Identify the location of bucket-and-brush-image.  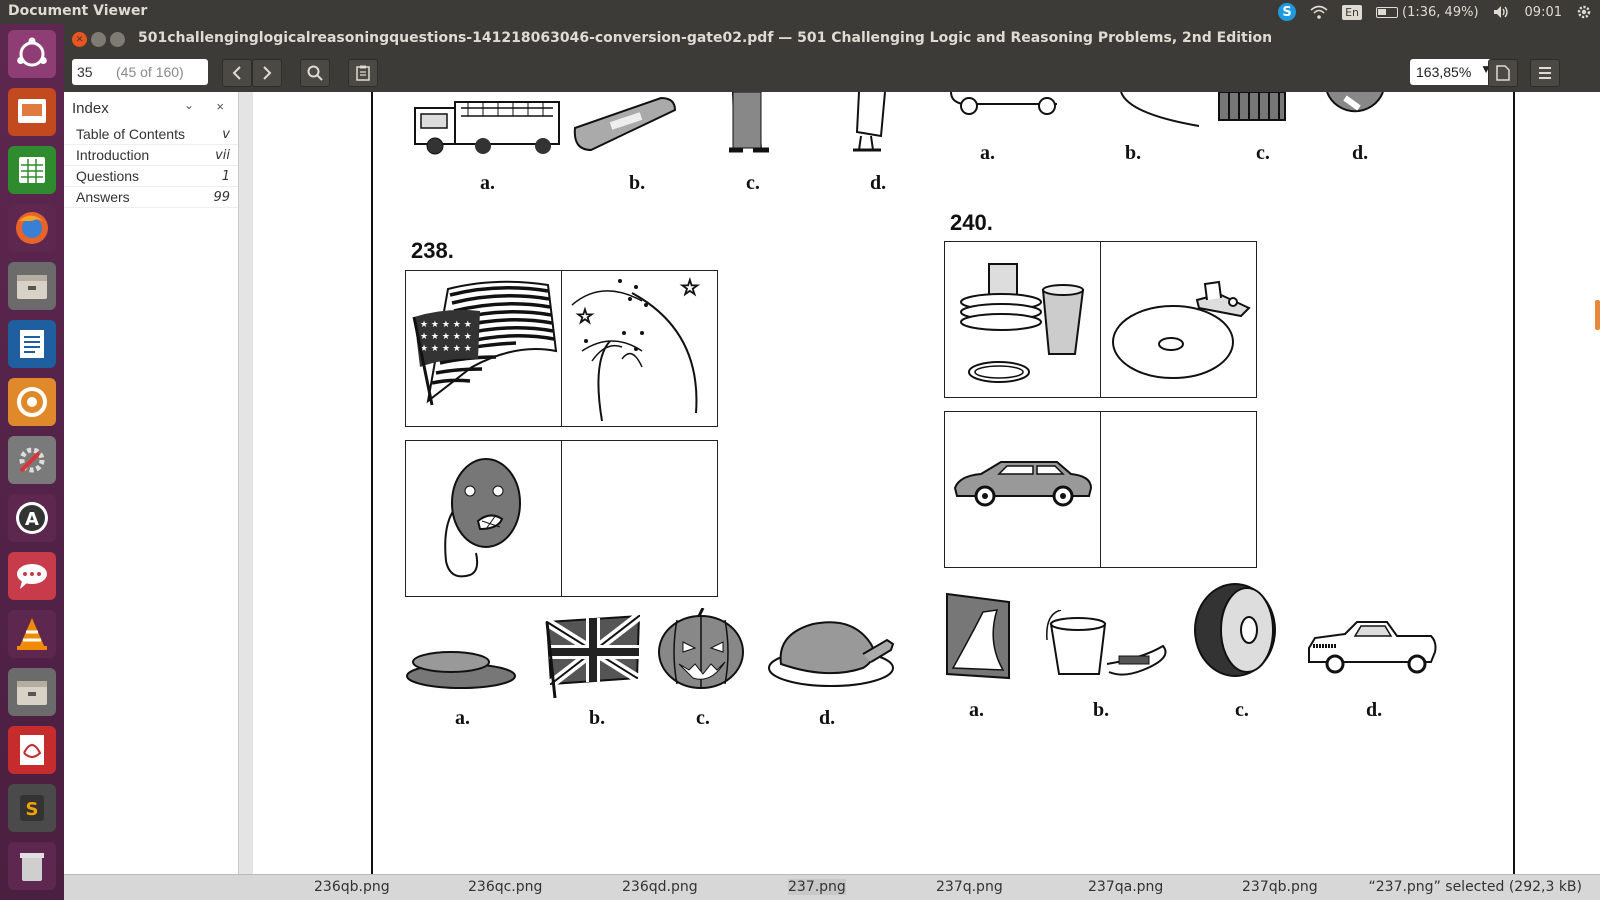
(1106, 643).